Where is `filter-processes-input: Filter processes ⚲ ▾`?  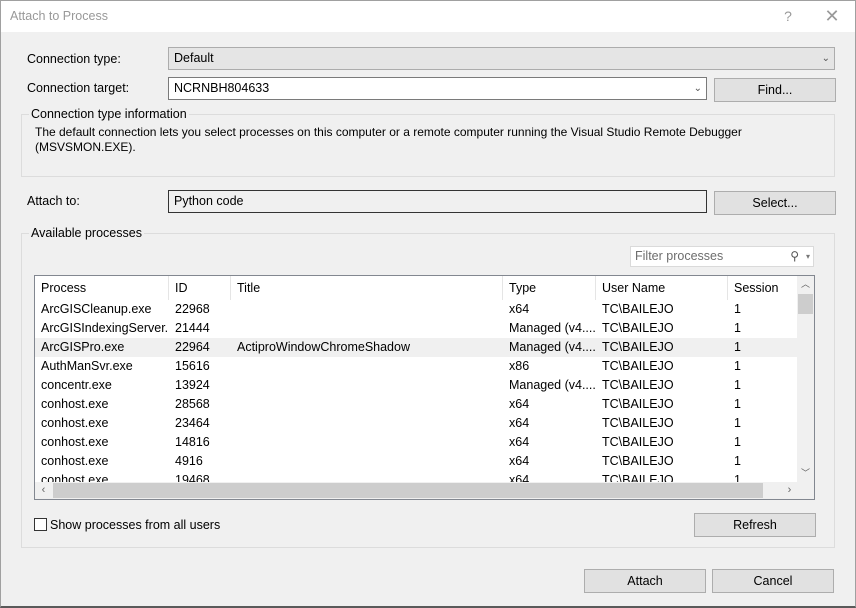 filter-processes-input: Filter processes ⚲ ▾ is located at coordinates (722, 256).